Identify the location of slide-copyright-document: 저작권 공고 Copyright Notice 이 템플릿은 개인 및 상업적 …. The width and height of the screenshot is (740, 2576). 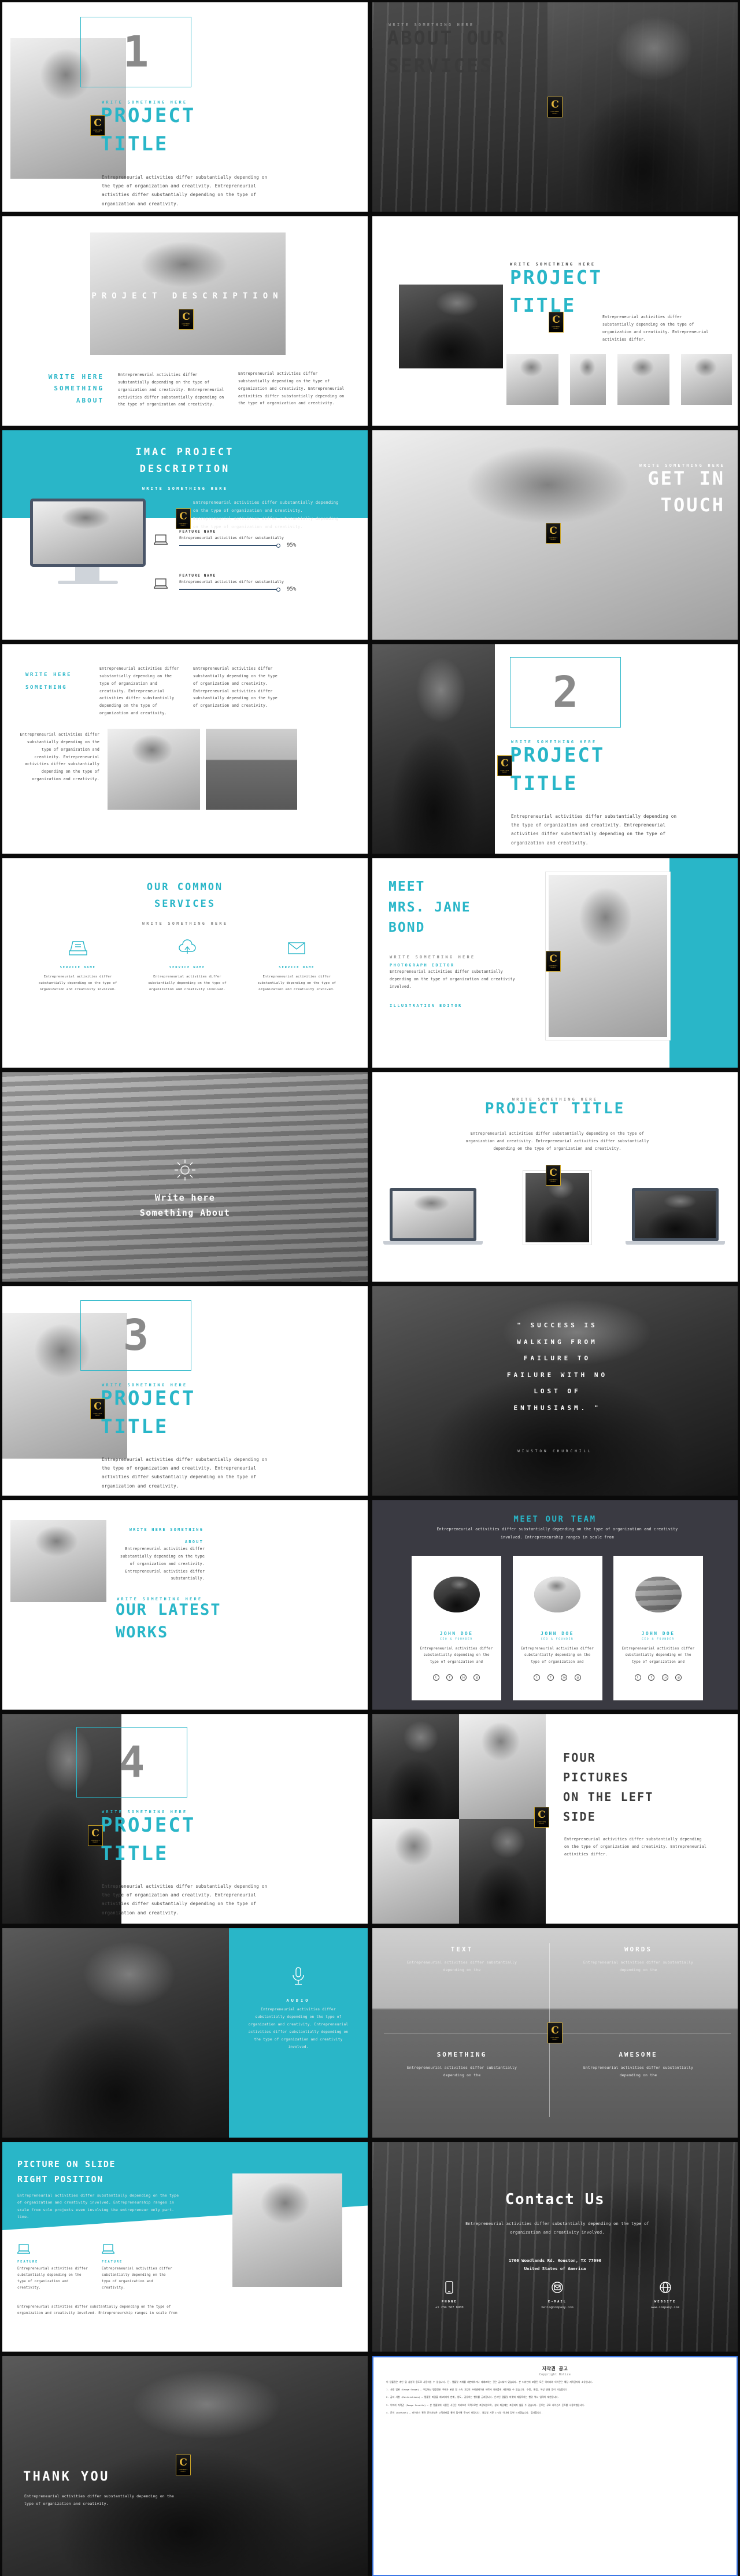
(555, 2466).